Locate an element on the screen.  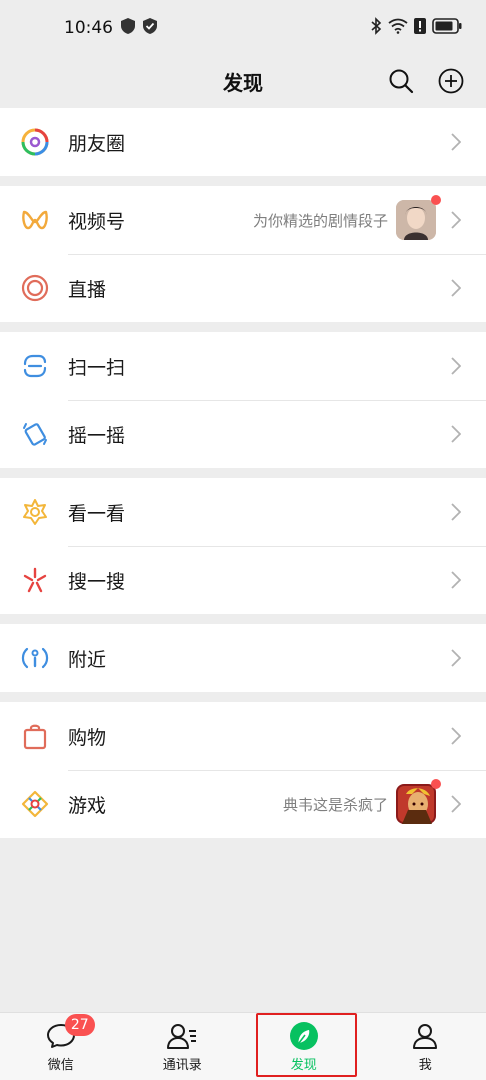
wifi-icon is located at coordinates (398, 28).